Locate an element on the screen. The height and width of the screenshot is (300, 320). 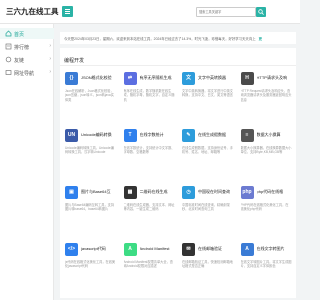
tool-card-title: php代码在线格 is located at coordinates (275, 192).